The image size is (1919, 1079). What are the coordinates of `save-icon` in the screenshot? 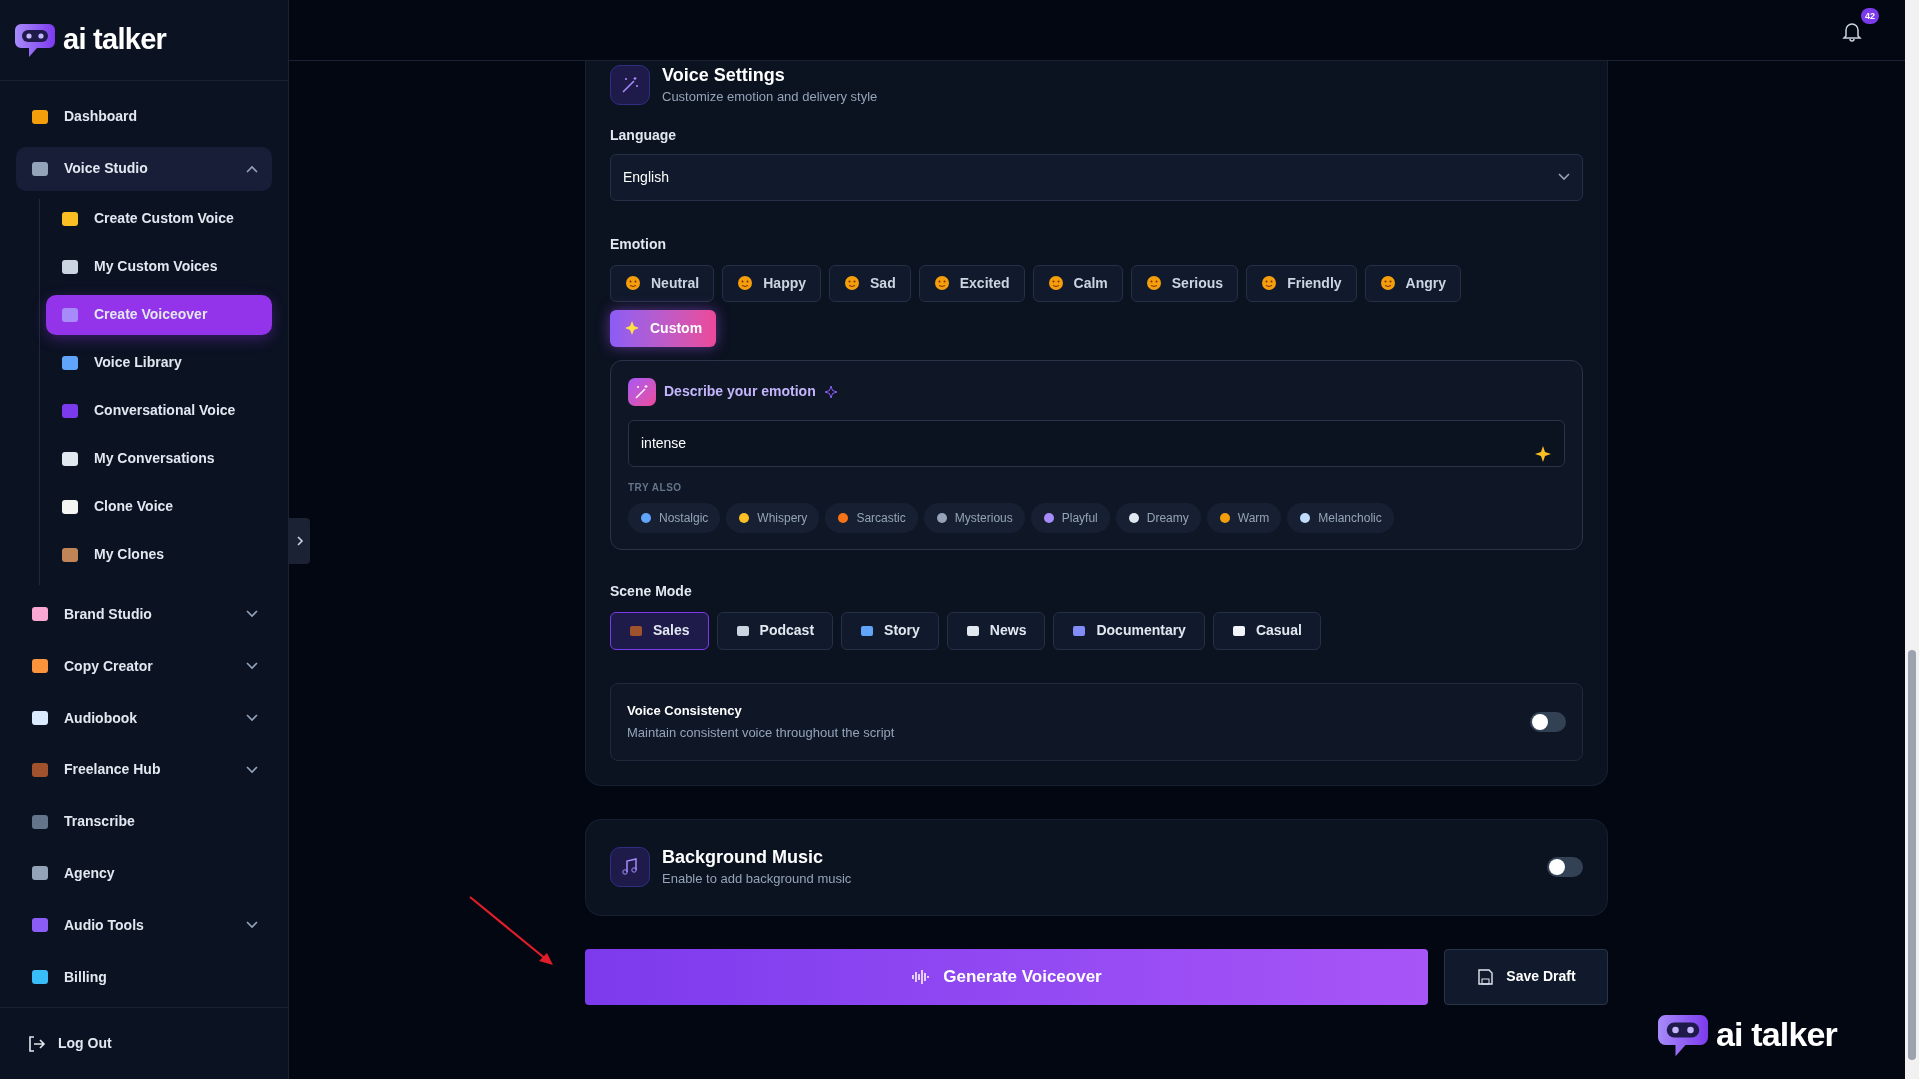 It's located at (1485, 976).